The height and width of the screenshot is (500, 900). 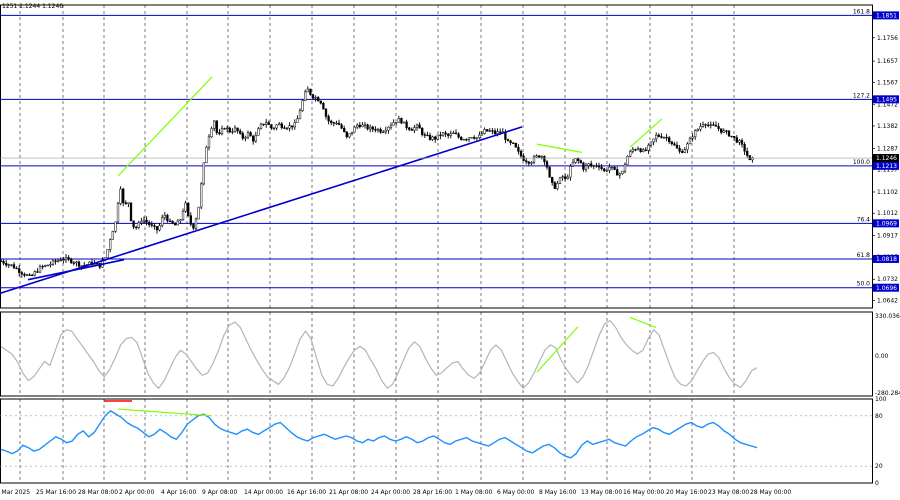 I want to click on fib-price-tag-text: 1.1851, so click(x=886, y=16).